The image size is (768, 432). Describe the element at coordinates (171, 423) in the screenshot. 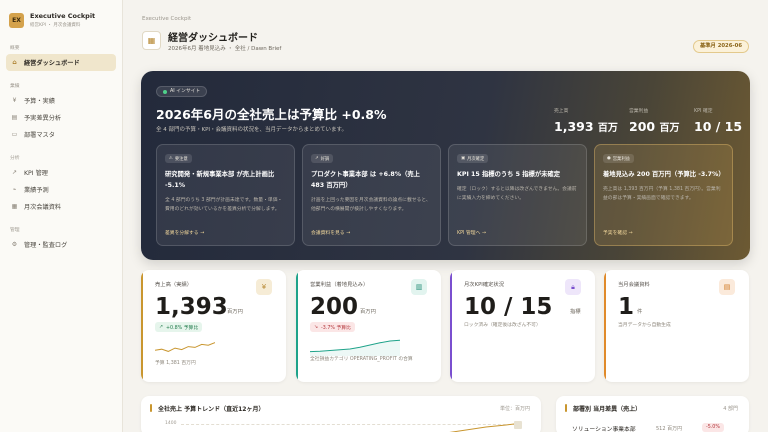

I see `axis-tick-label: 1400` at that location.